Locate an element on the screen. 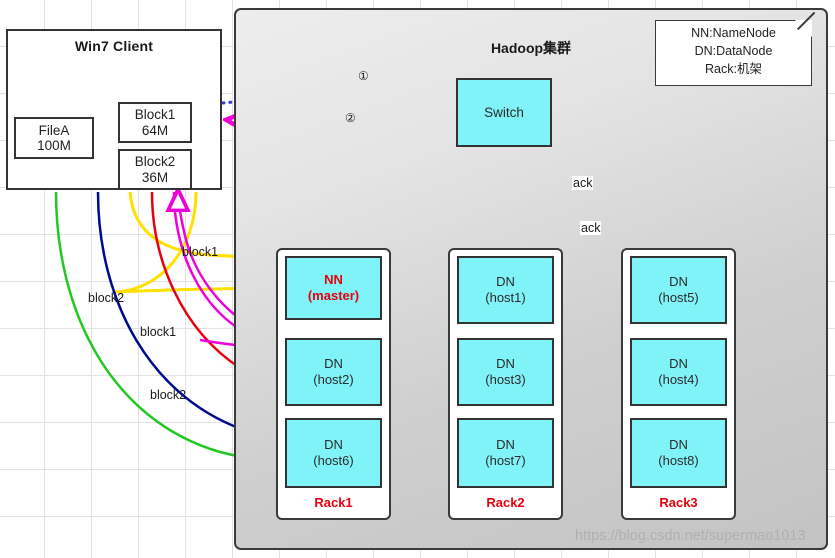 This screenshot has width=835, height=558. legend-note: NN:NameNode DN:DataNode Rack:机架 is located at coordinates (733, 53).